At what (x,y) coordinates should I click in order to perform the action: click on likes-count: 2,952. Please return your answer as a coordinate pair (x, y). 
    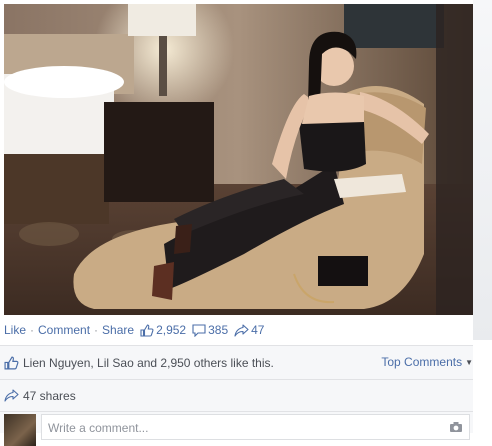
    Looking at the image, I should click on (171, 330).